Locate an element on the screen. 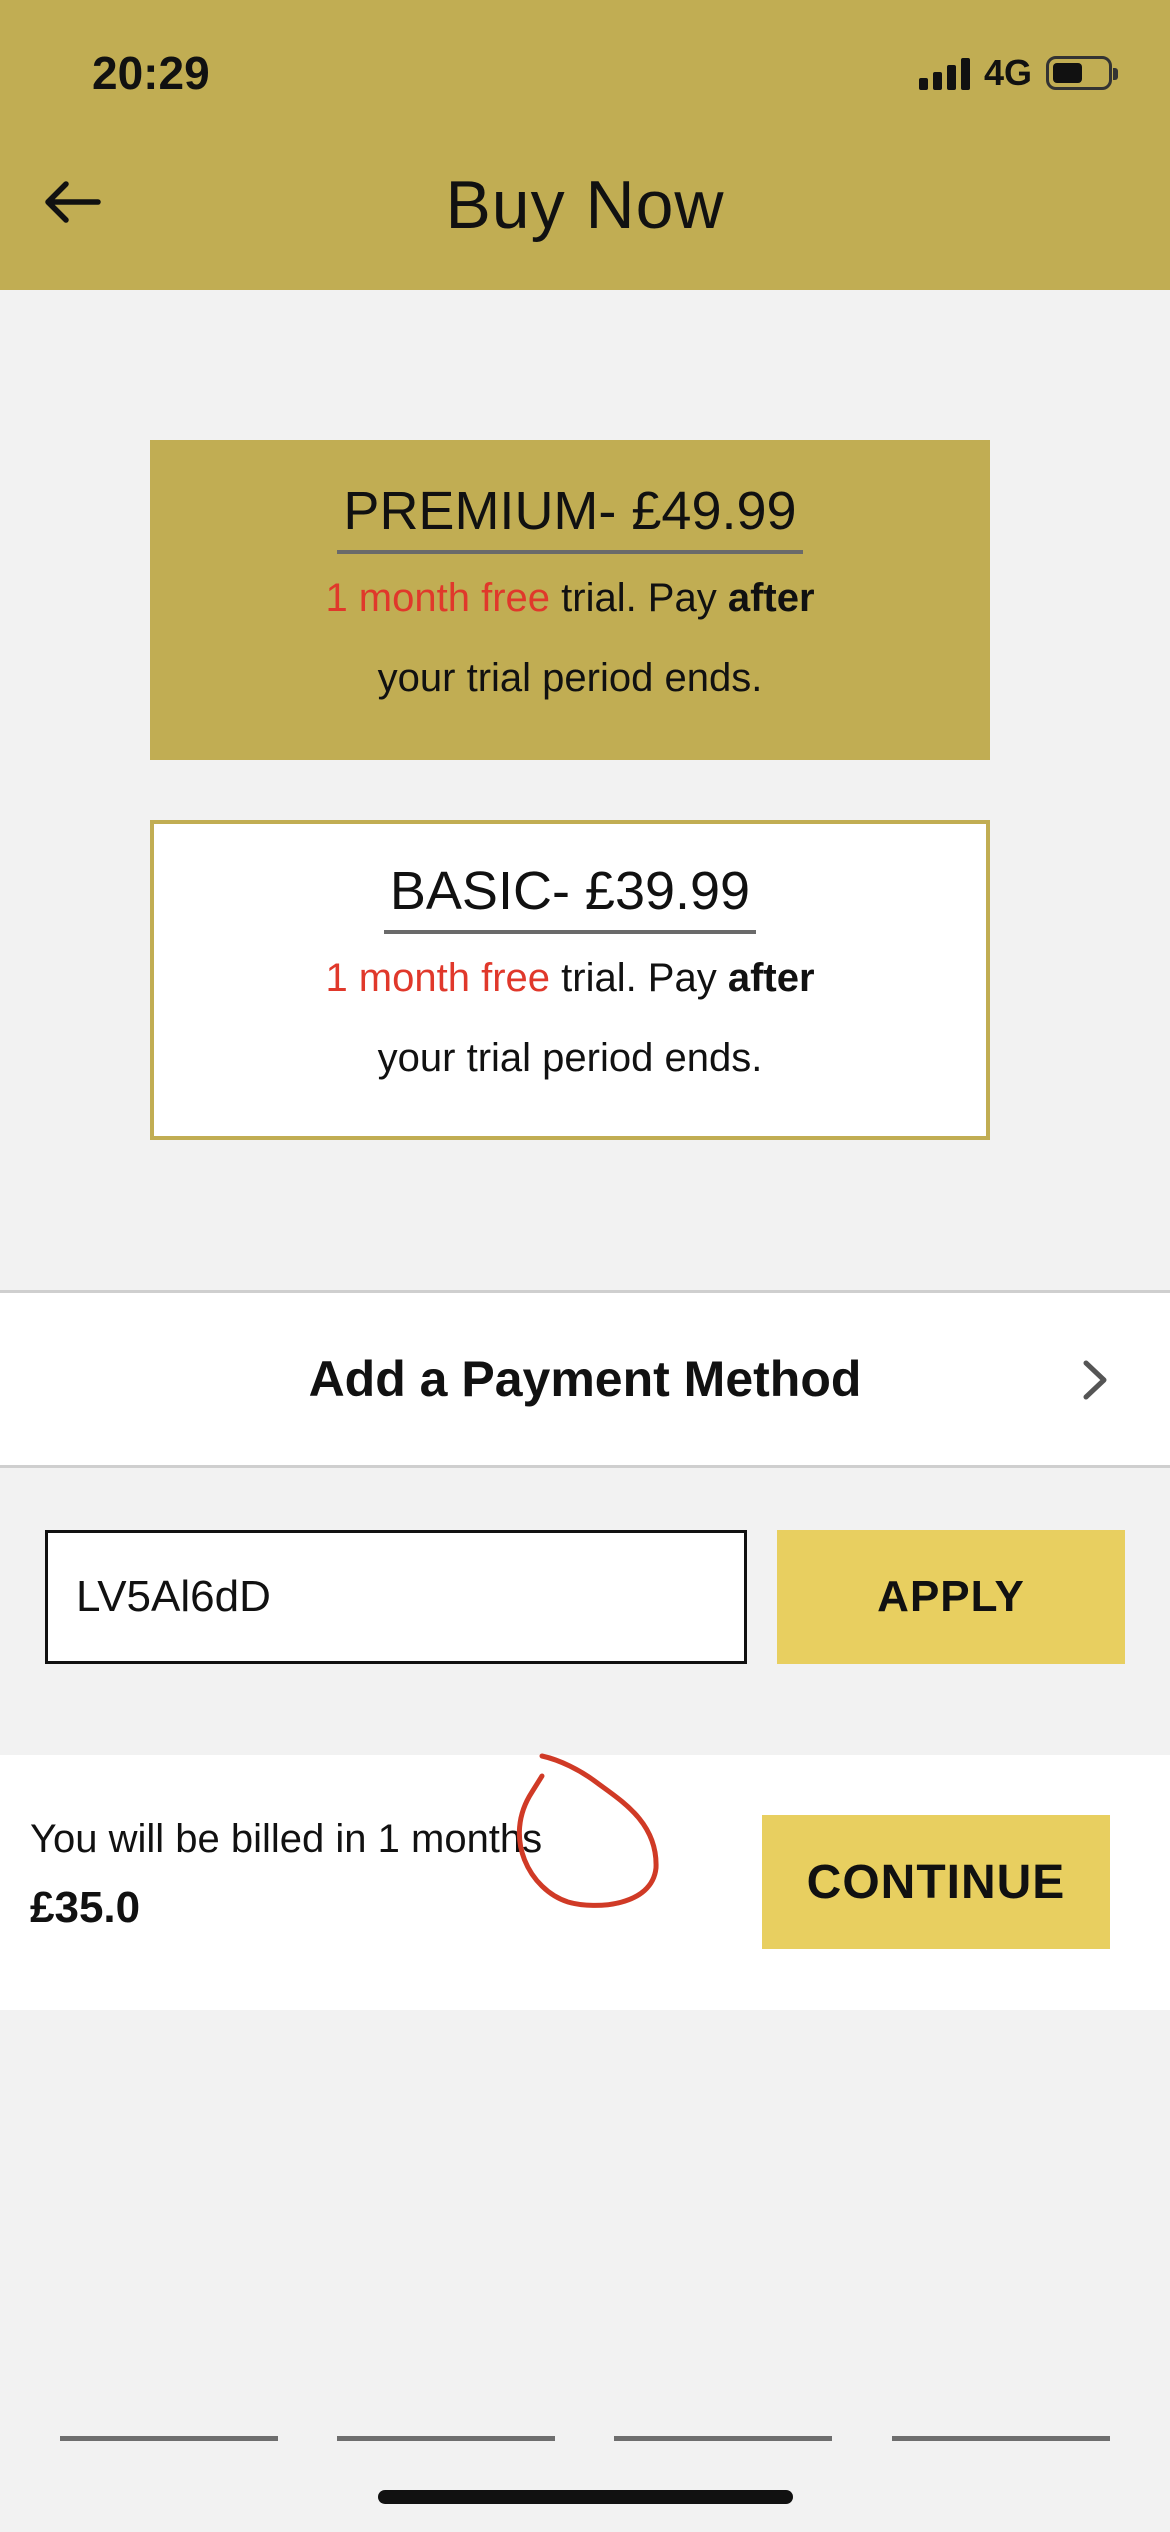  add-payment-method-row: Add a Payment Method is located at coordinates (585, 1379).